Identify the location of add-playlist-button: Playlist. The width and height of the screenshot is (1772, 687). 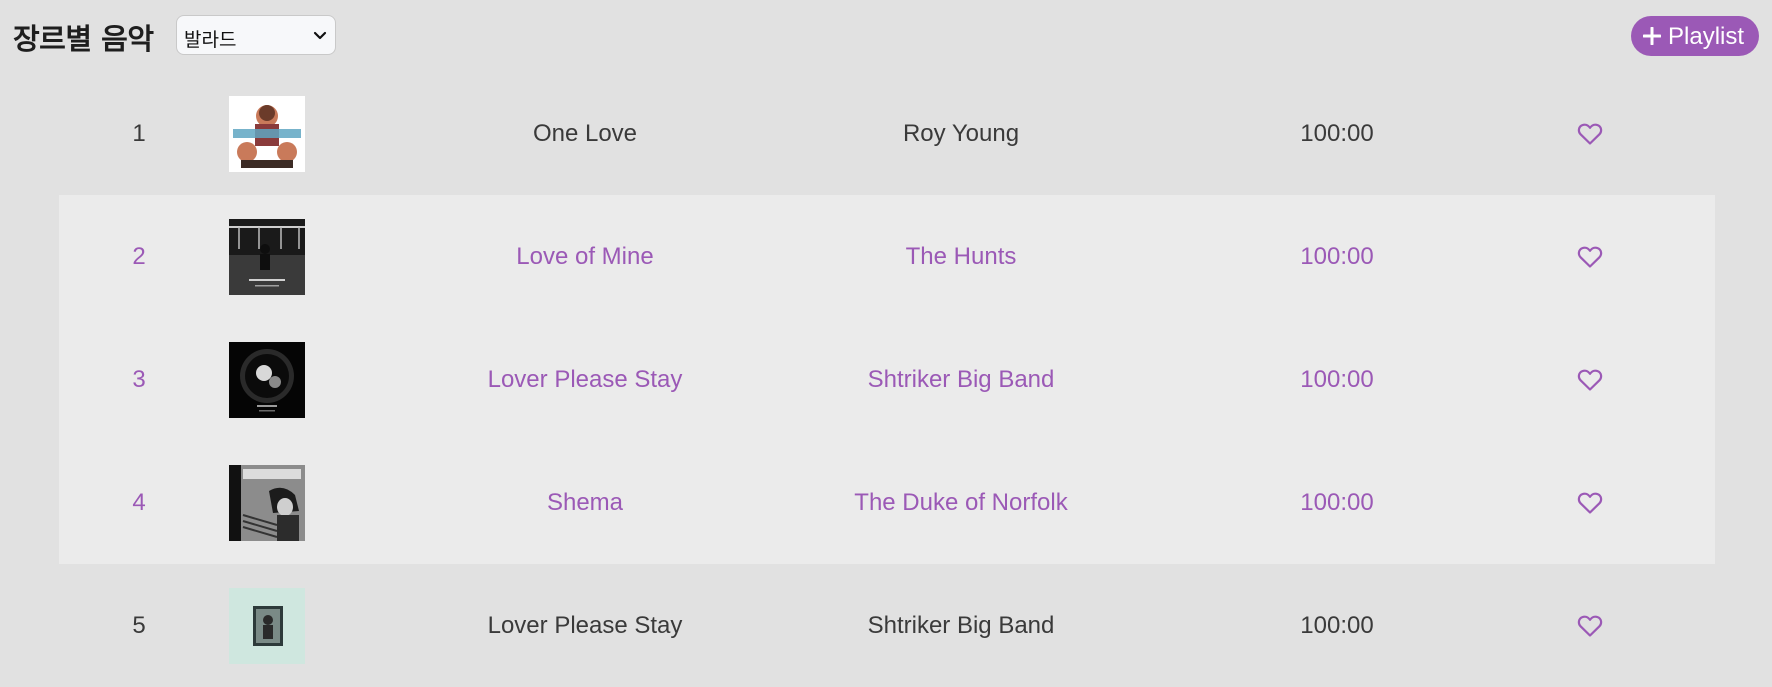
(1695, 36).